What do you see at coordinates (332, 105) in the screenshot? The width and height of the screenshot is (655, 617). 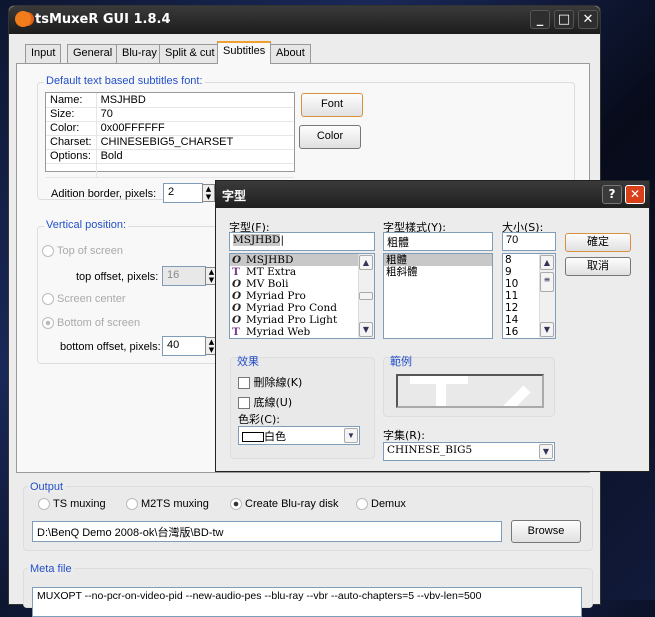 I see `font-button: Font` at bounding box center [332, 105].